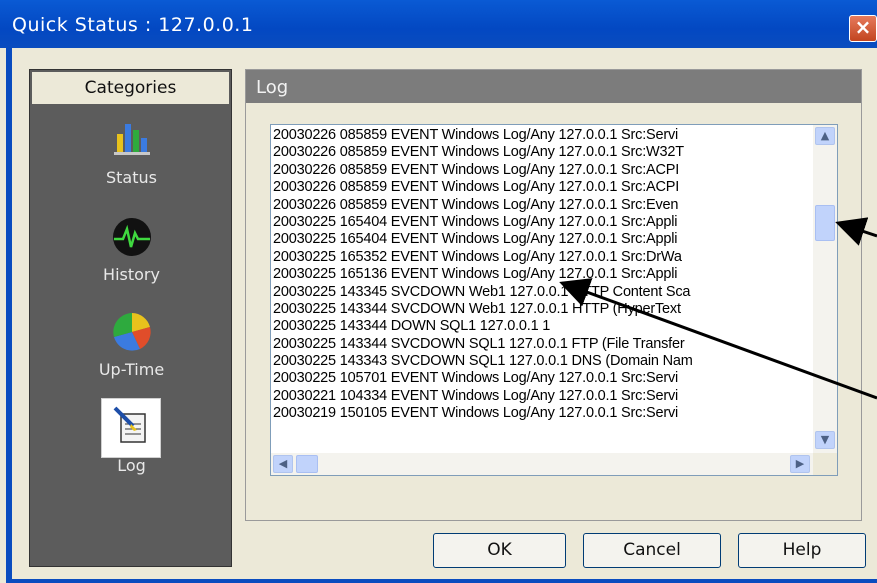 This screenshot has width=877, height=583. Describe the element at coordinates (129, 424) in the screenshot. I see `log-document-icon` at that location.